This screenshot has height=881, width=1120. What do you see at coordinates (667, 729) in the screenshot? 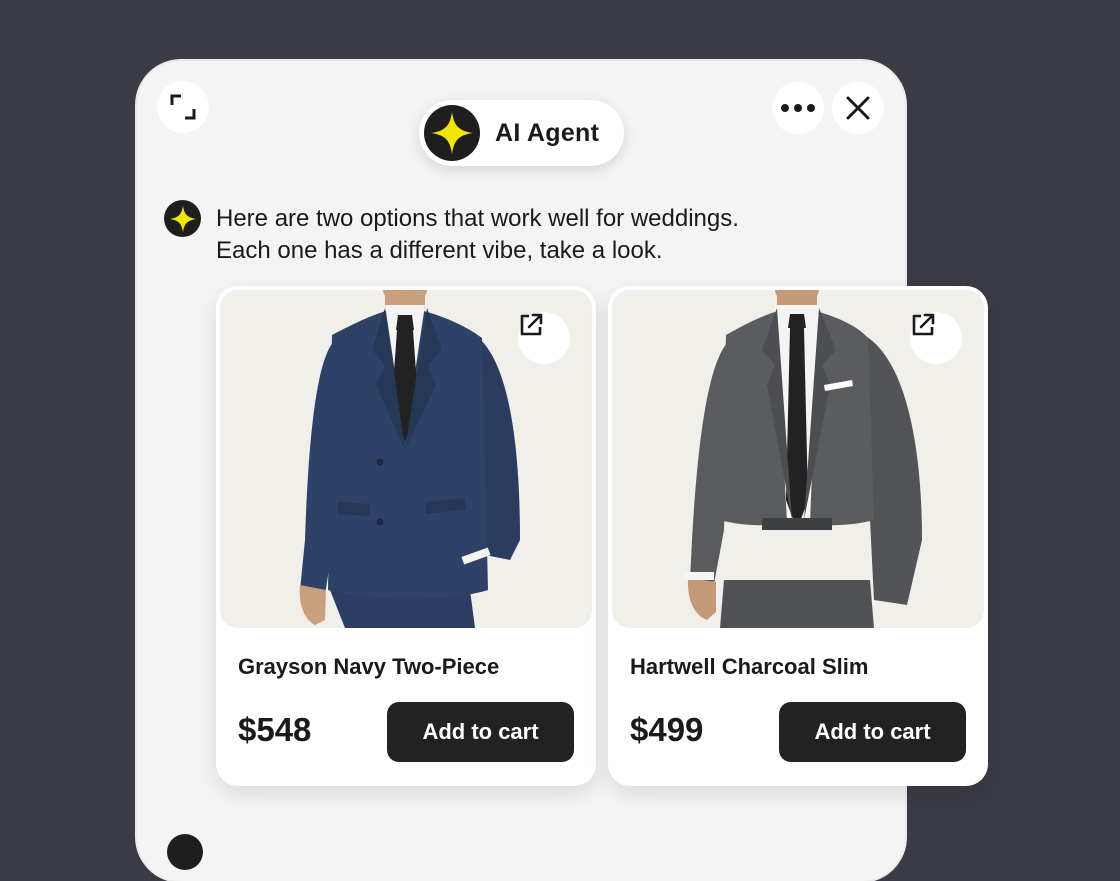
I see `product-price: $499` at bounding box center [667, 729].